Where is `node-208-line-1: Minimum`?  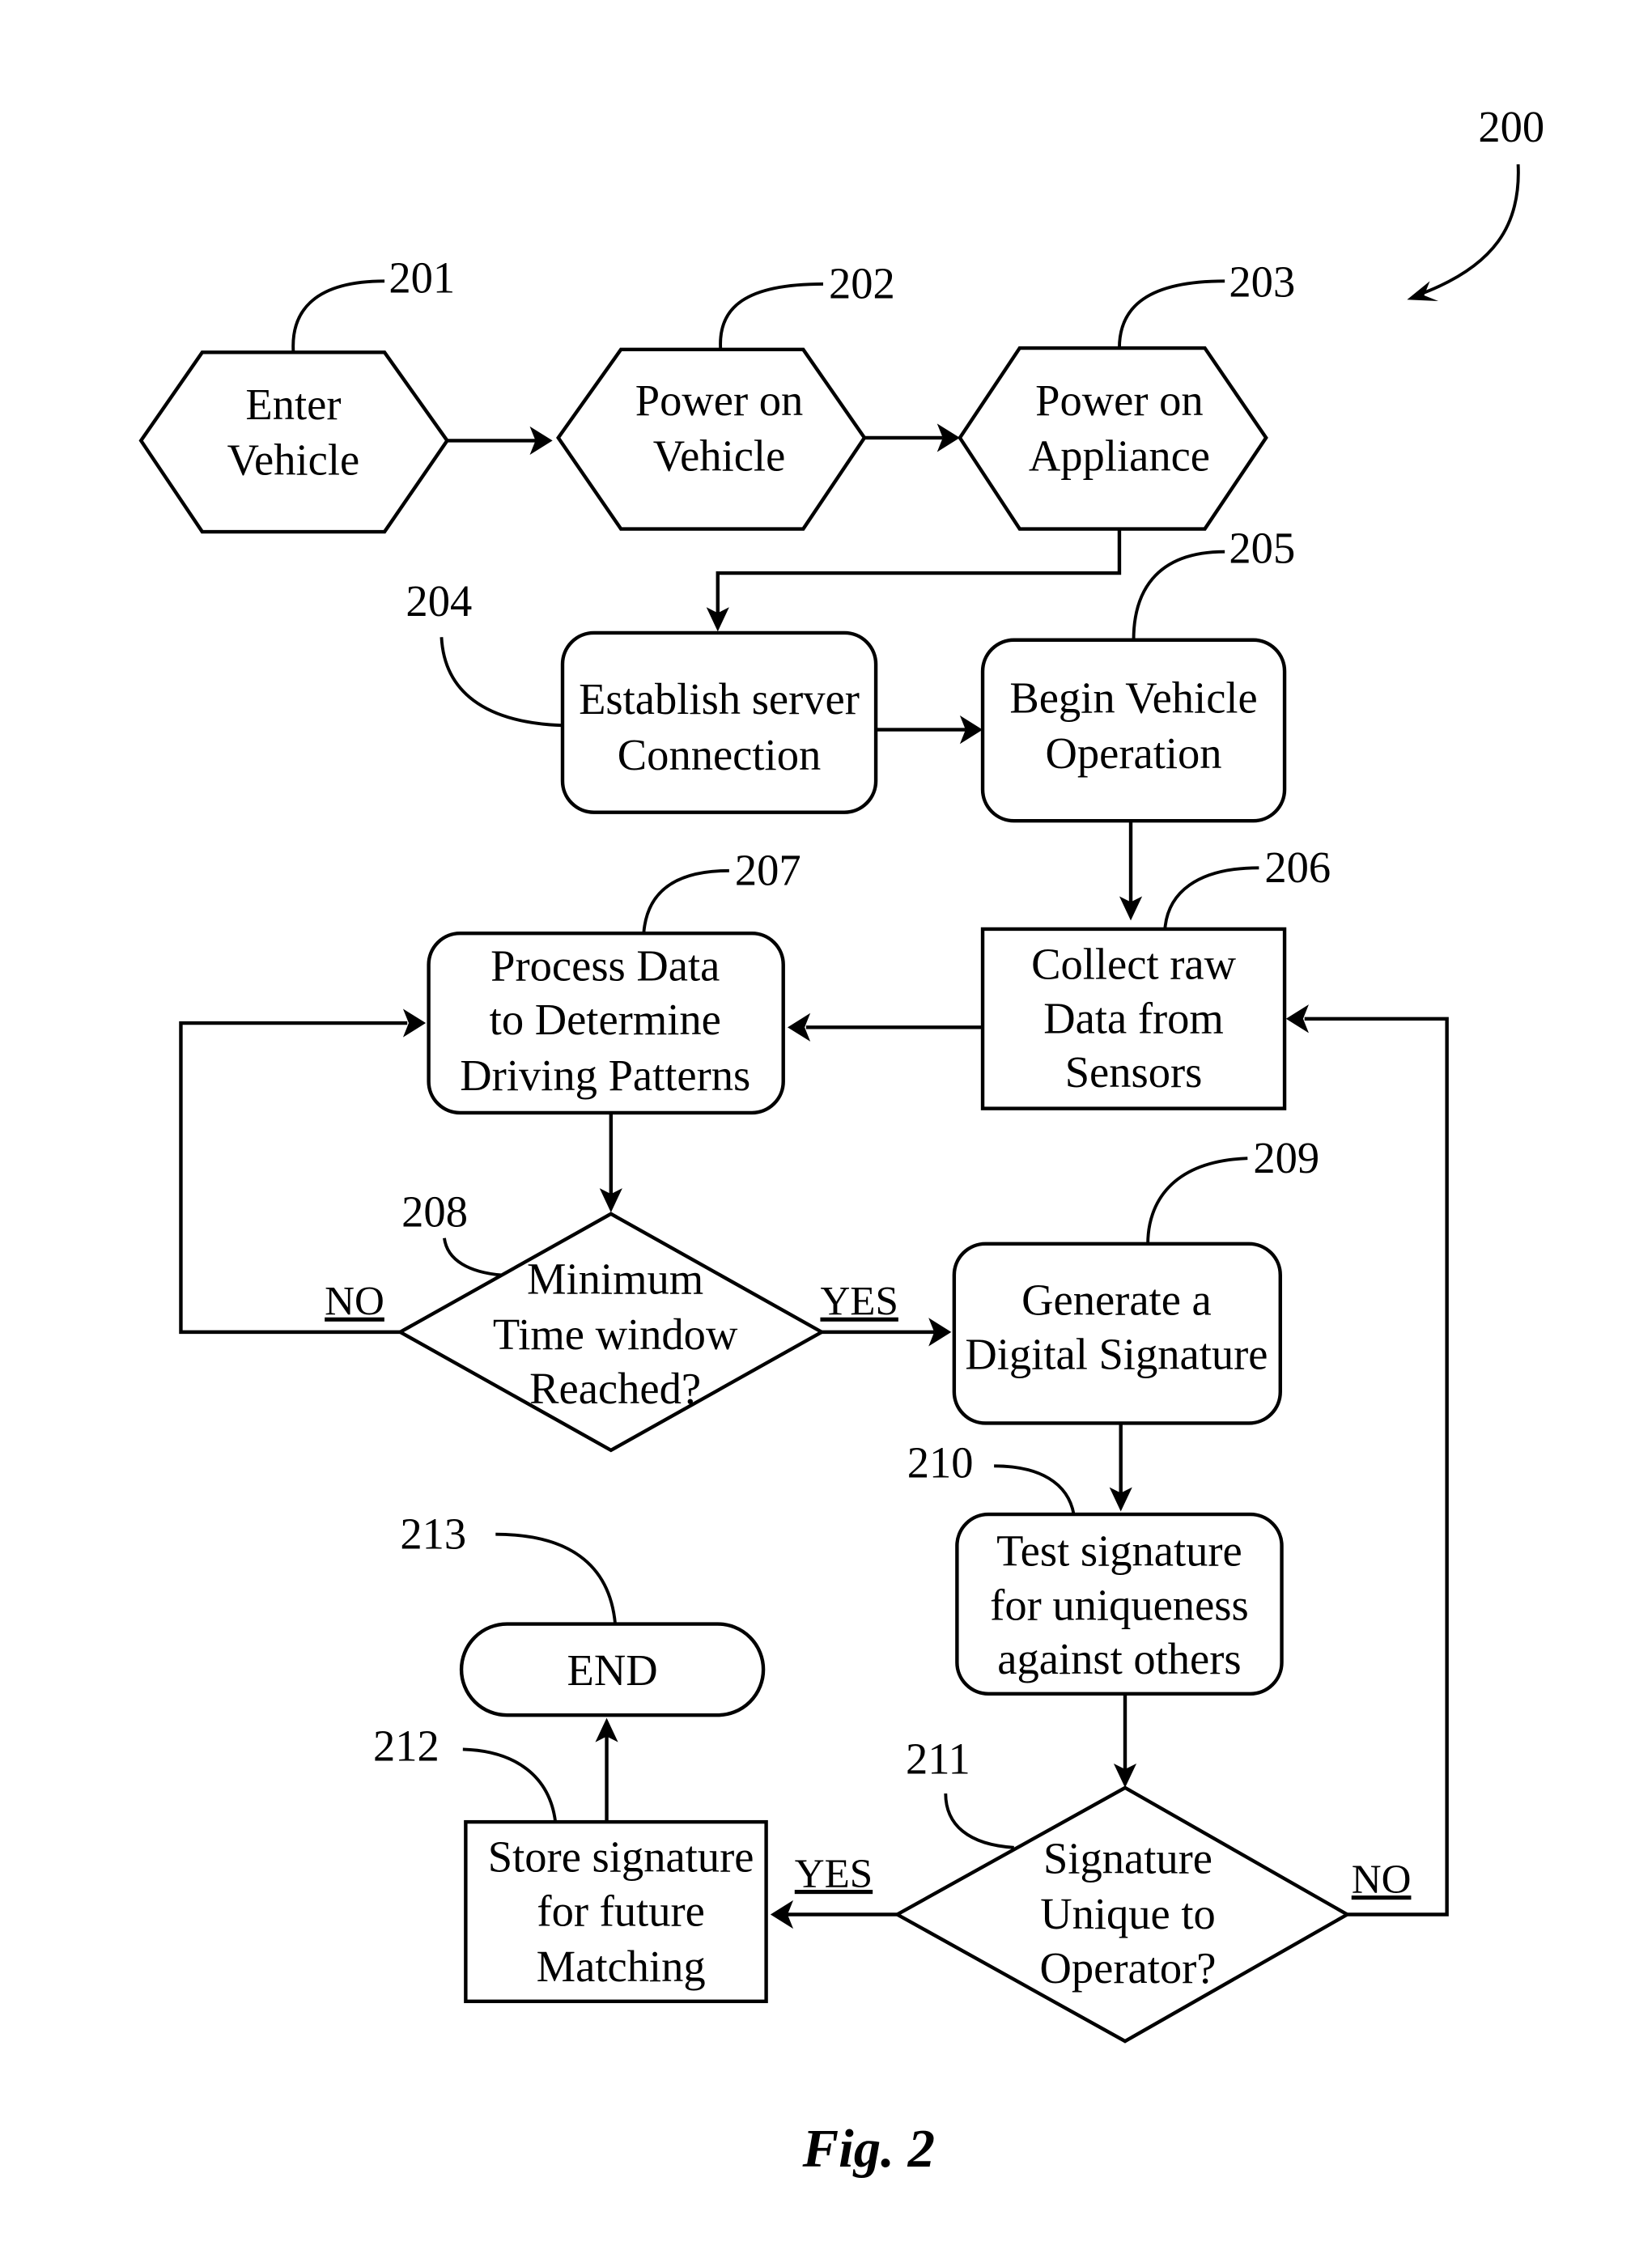 node-208-line-1: Minimum is located at coordinates (615, 1278).